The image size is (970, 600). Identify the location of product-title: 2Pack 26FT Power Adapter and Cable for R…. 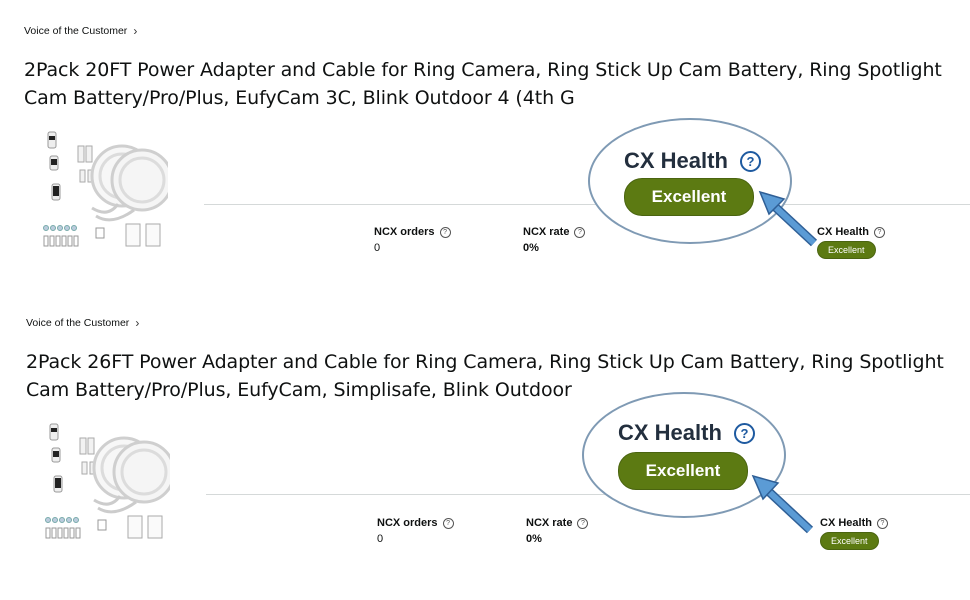
(485, 376).